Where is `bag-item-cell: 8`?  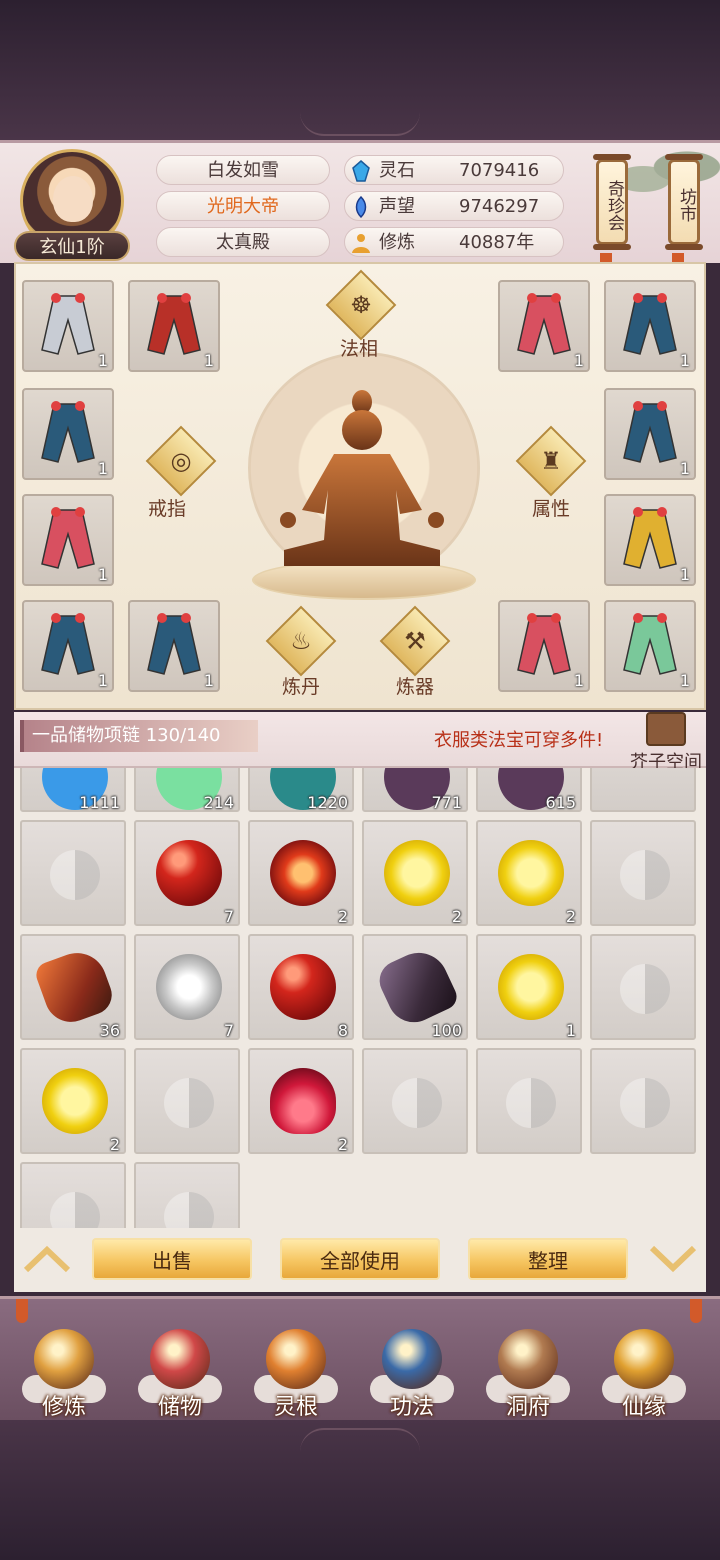 bag-item-cell: 8 is located at coordinates (301, 987).